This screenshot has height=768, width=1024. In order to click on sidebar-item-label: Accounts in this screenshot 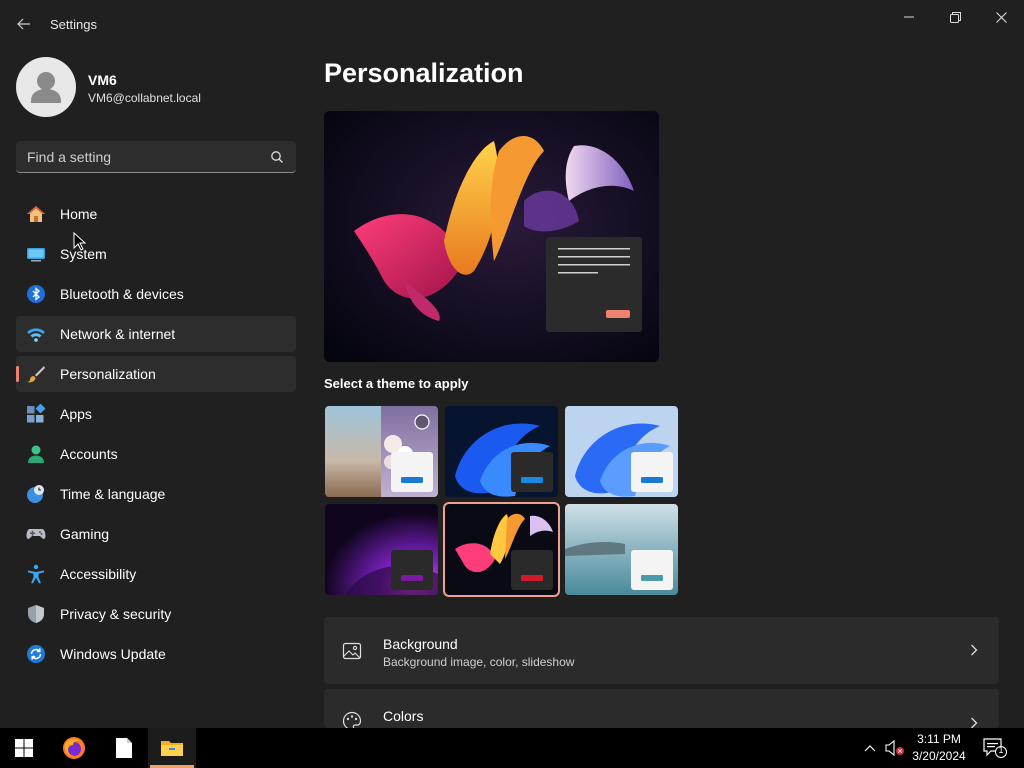, I will do `click(89, 454)`.